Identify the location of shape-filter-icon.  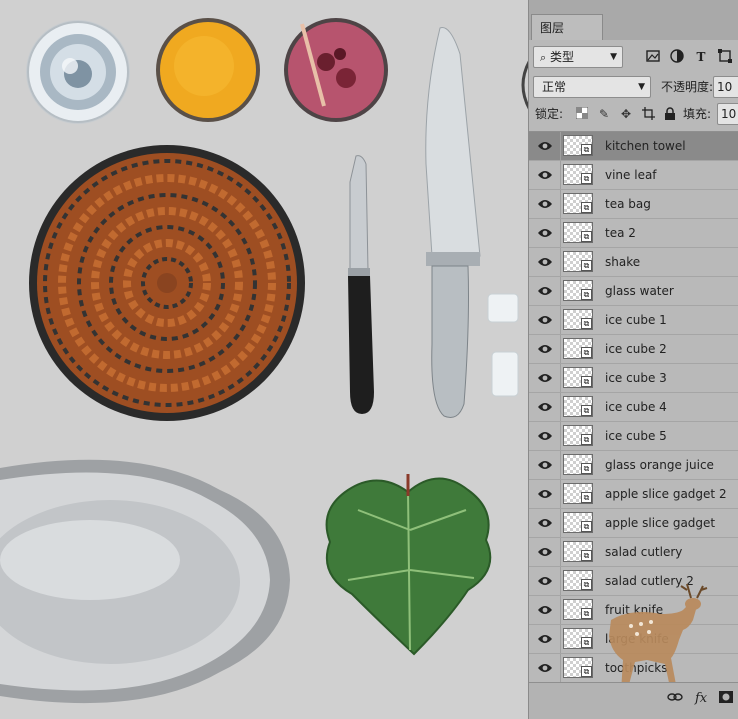
(725, 57).